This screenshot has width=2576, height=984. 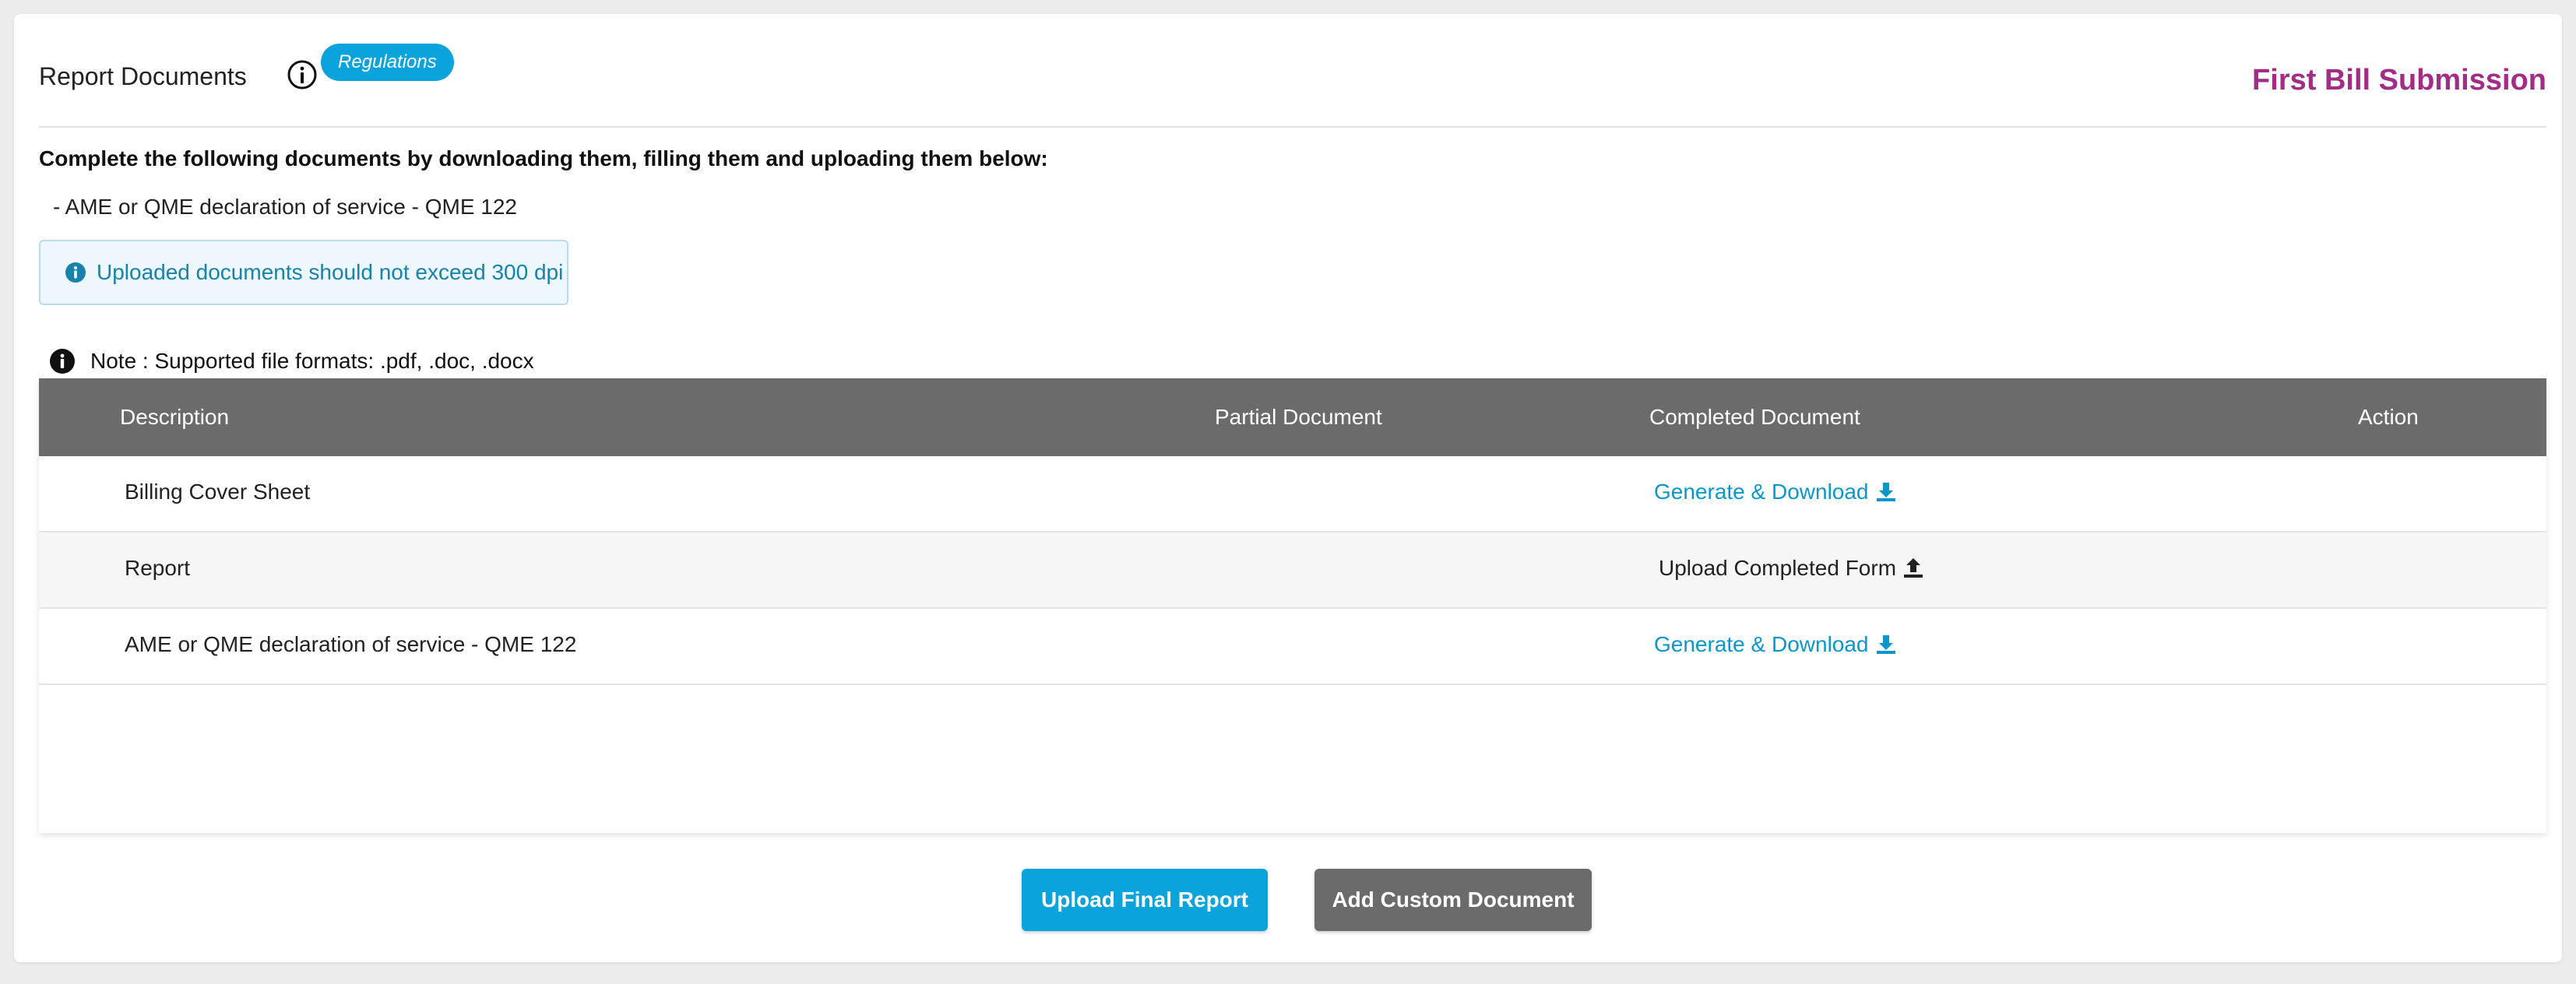 I want to click on table-row: Billing Cover Sheet Generate & Download, so click(x=1292, y=494).